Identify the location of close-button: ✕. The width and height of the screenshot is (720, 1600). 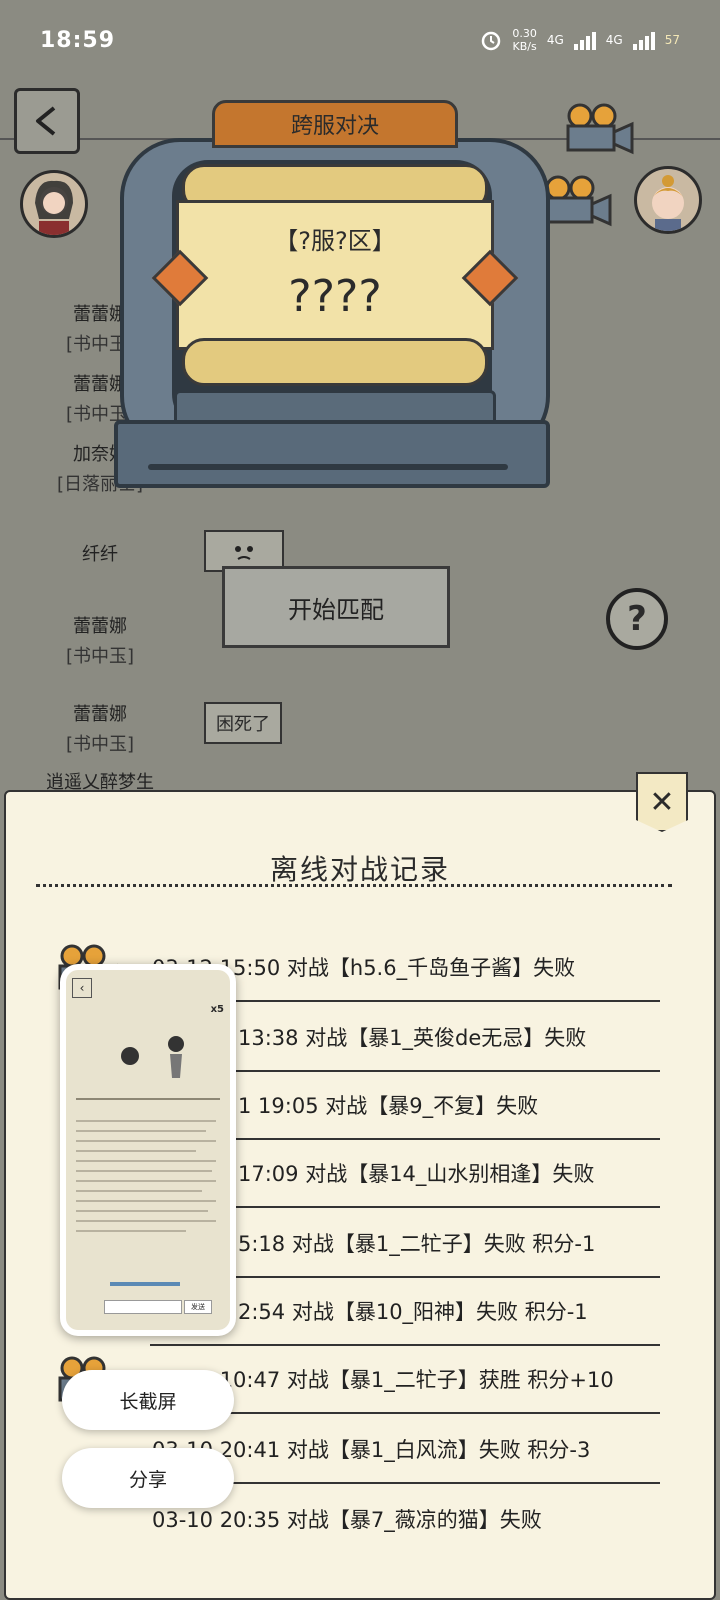
(662, 802).